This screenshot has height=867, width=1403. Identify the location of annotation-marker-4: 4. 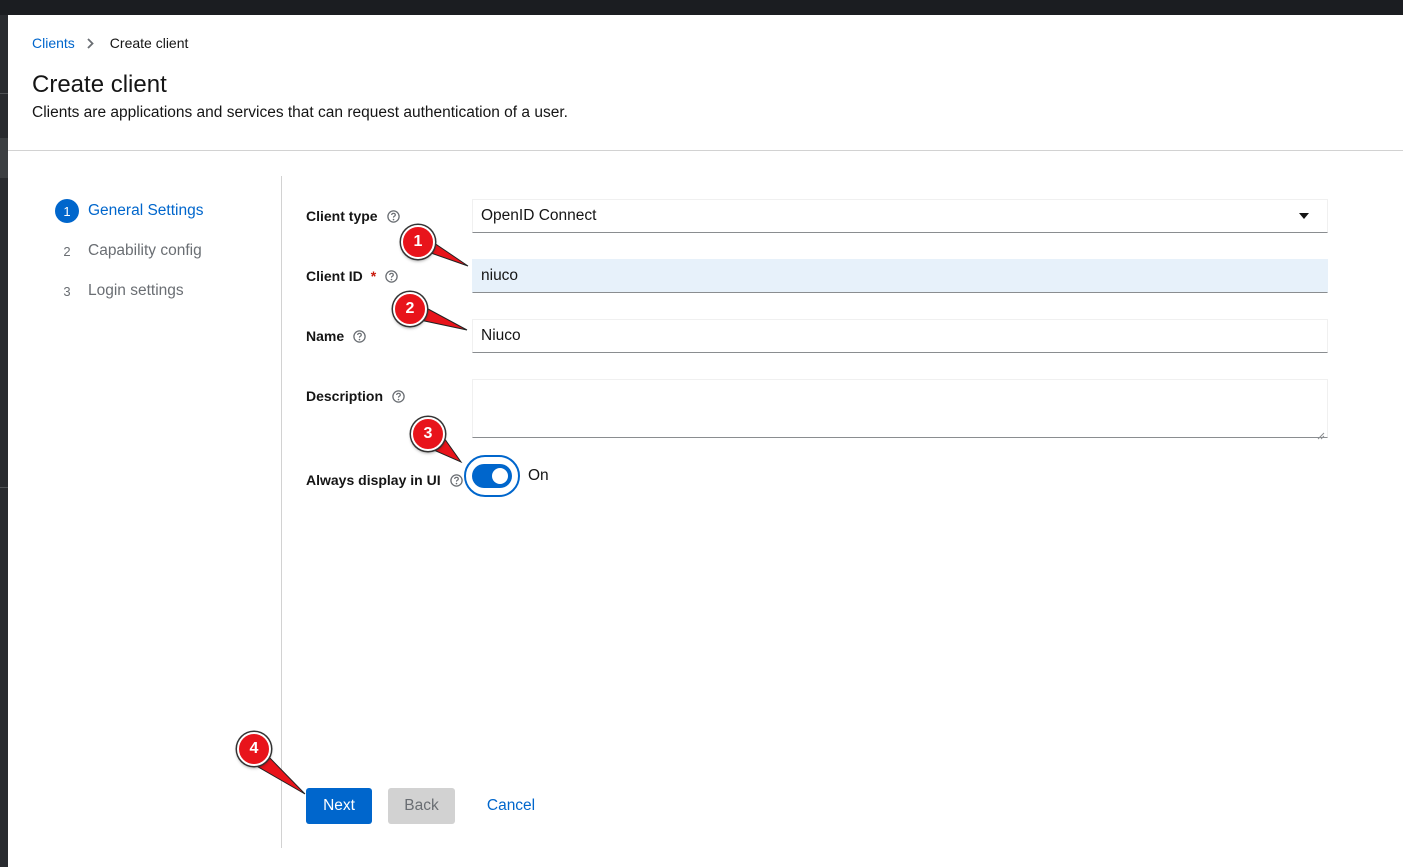
(254, 749).